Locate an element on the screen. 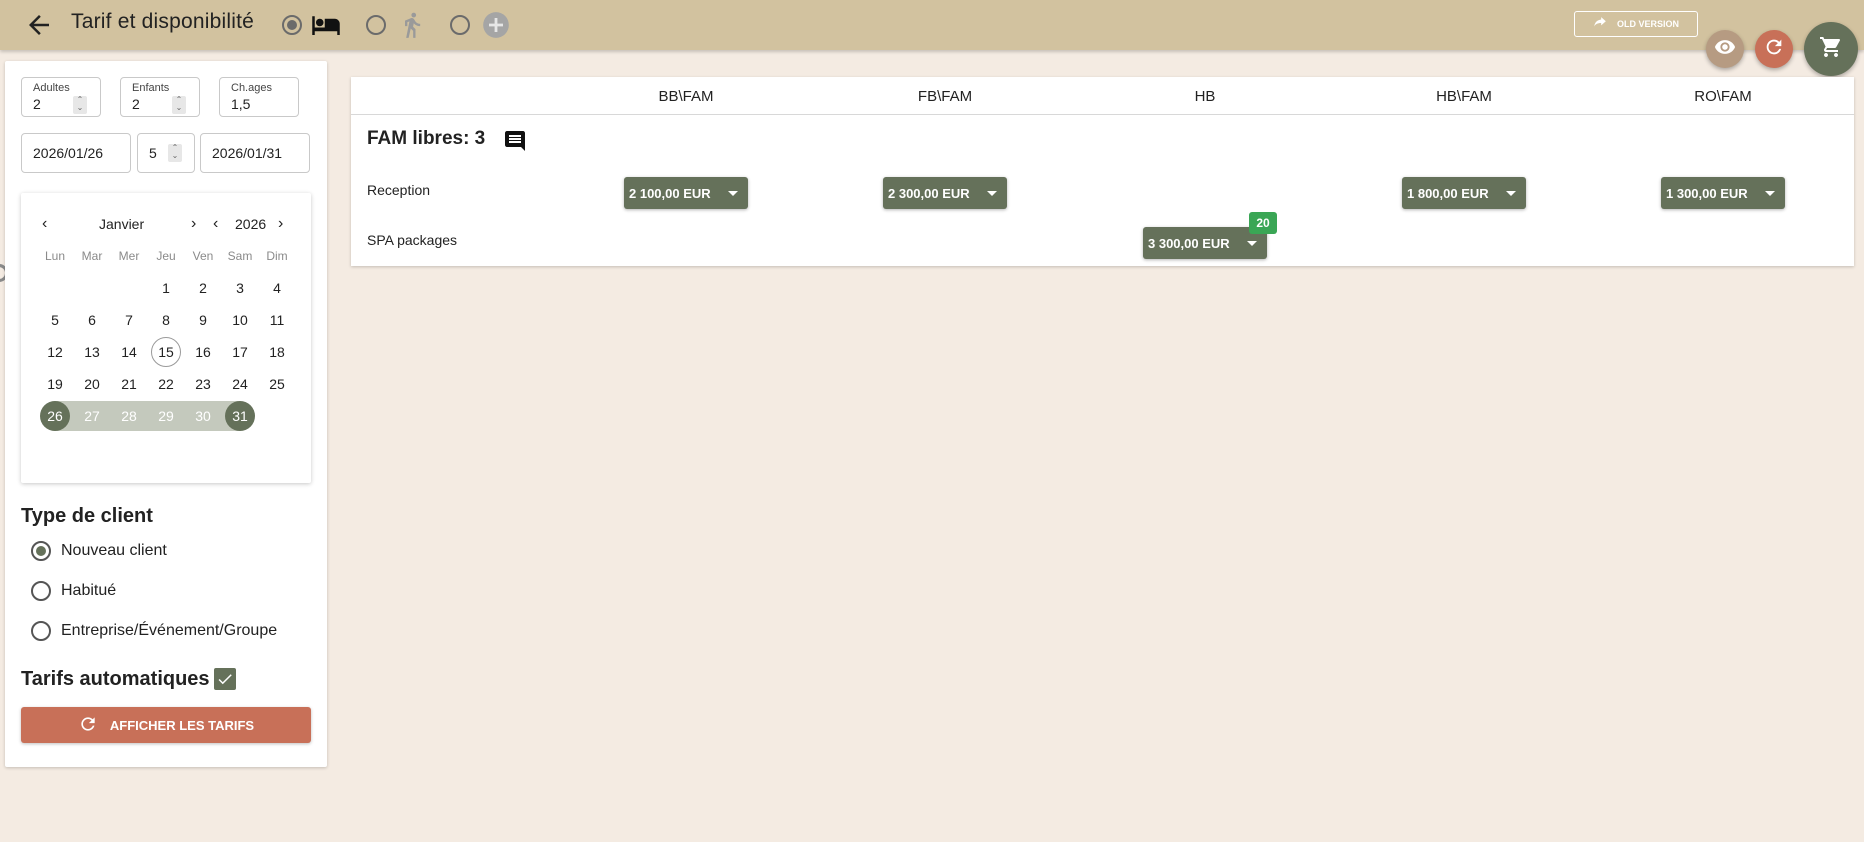 The height and width of the screenshot is (842, 1864). client-type-option-regular: Habitué is located at coordinates (88, 591).